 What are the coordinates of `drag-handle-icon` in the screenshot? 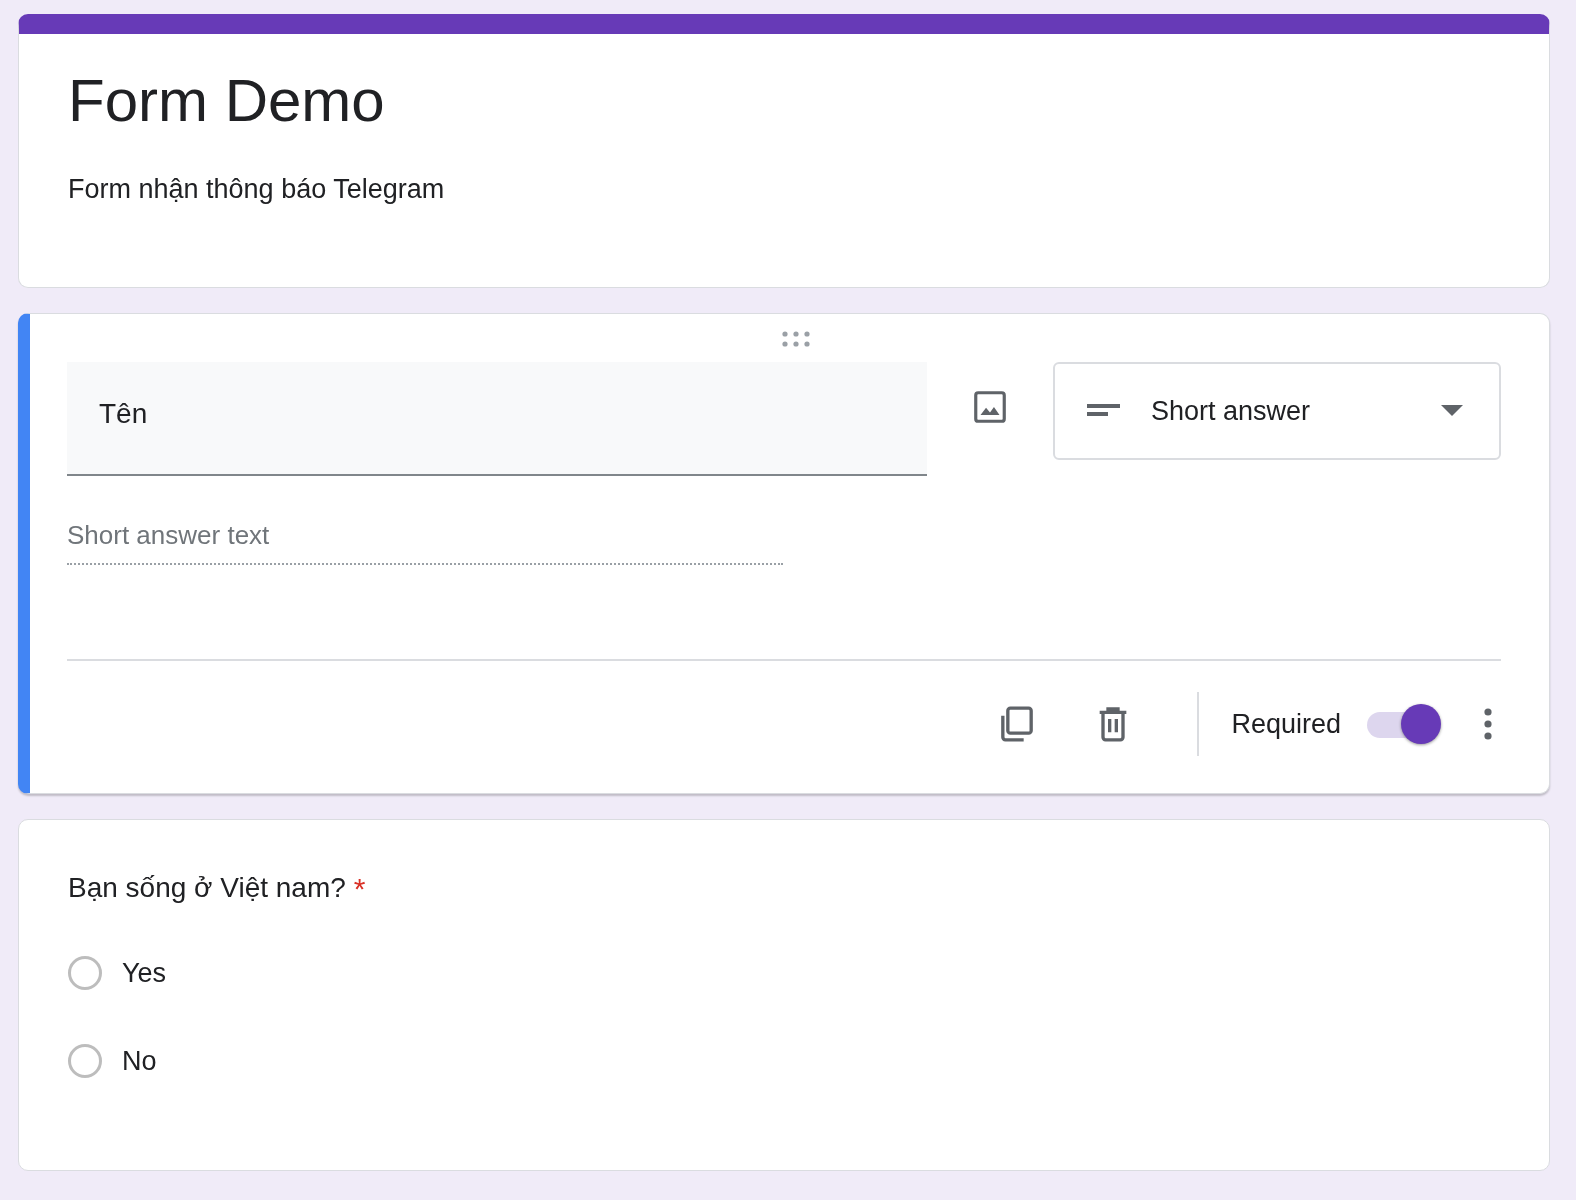 It's located at (796, 339).